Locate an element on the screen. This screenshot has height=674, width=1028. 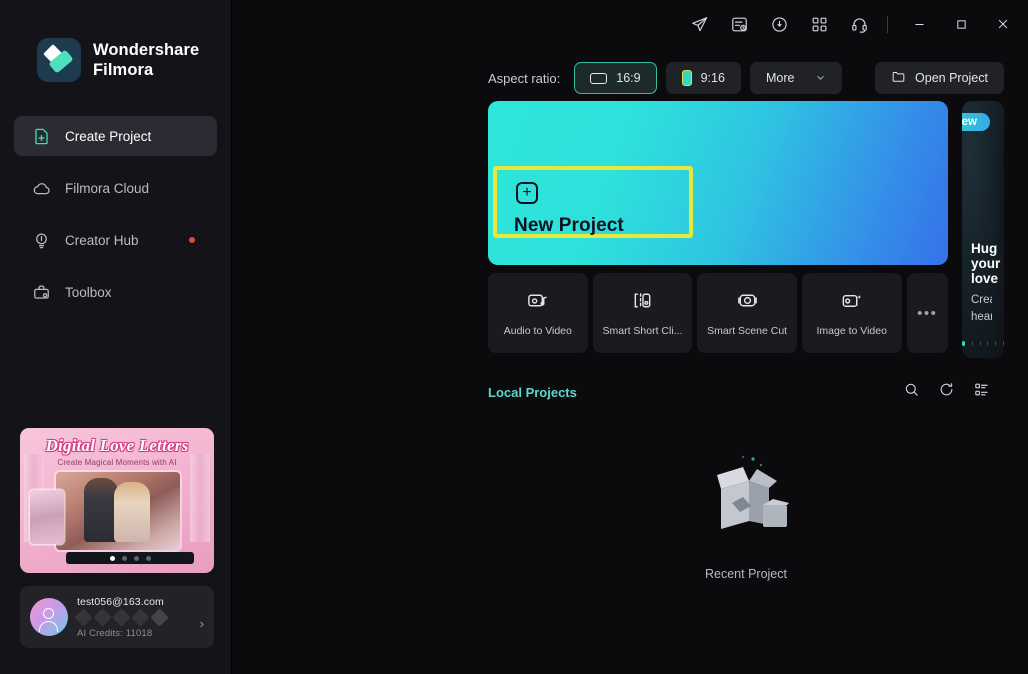
open-project-button: Open Project is located at coordinates (939, 78).